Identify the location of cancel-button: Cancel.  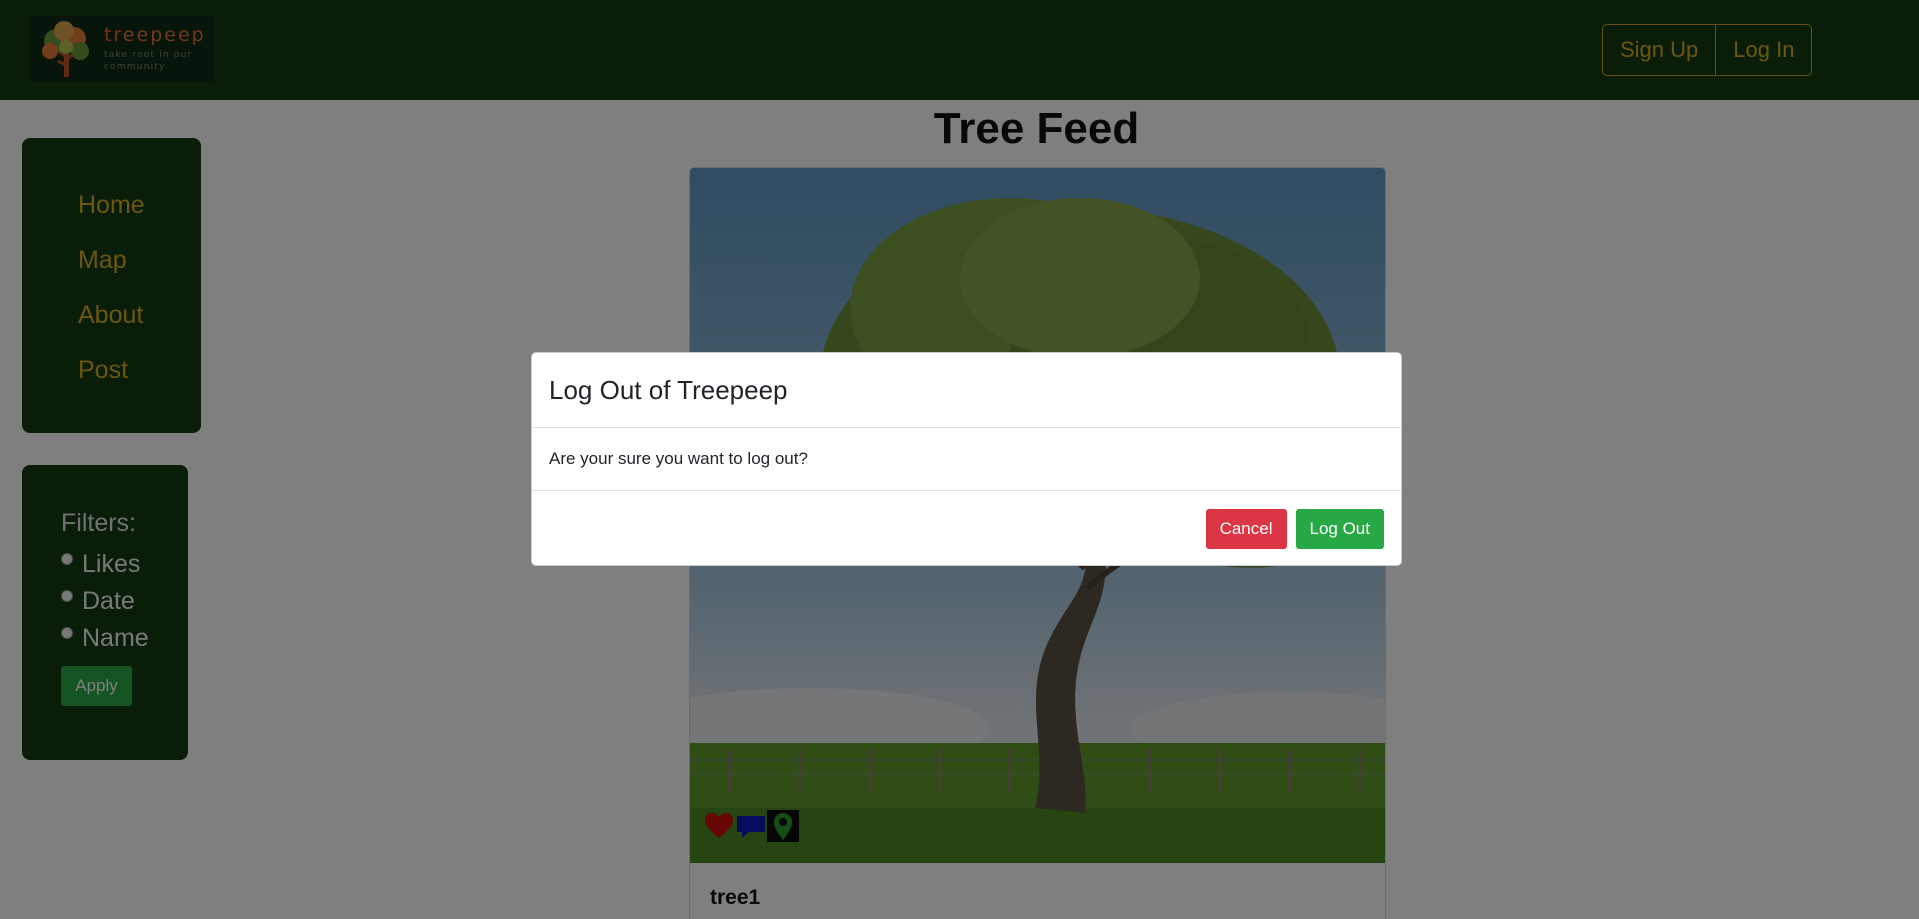
(1246, 528).